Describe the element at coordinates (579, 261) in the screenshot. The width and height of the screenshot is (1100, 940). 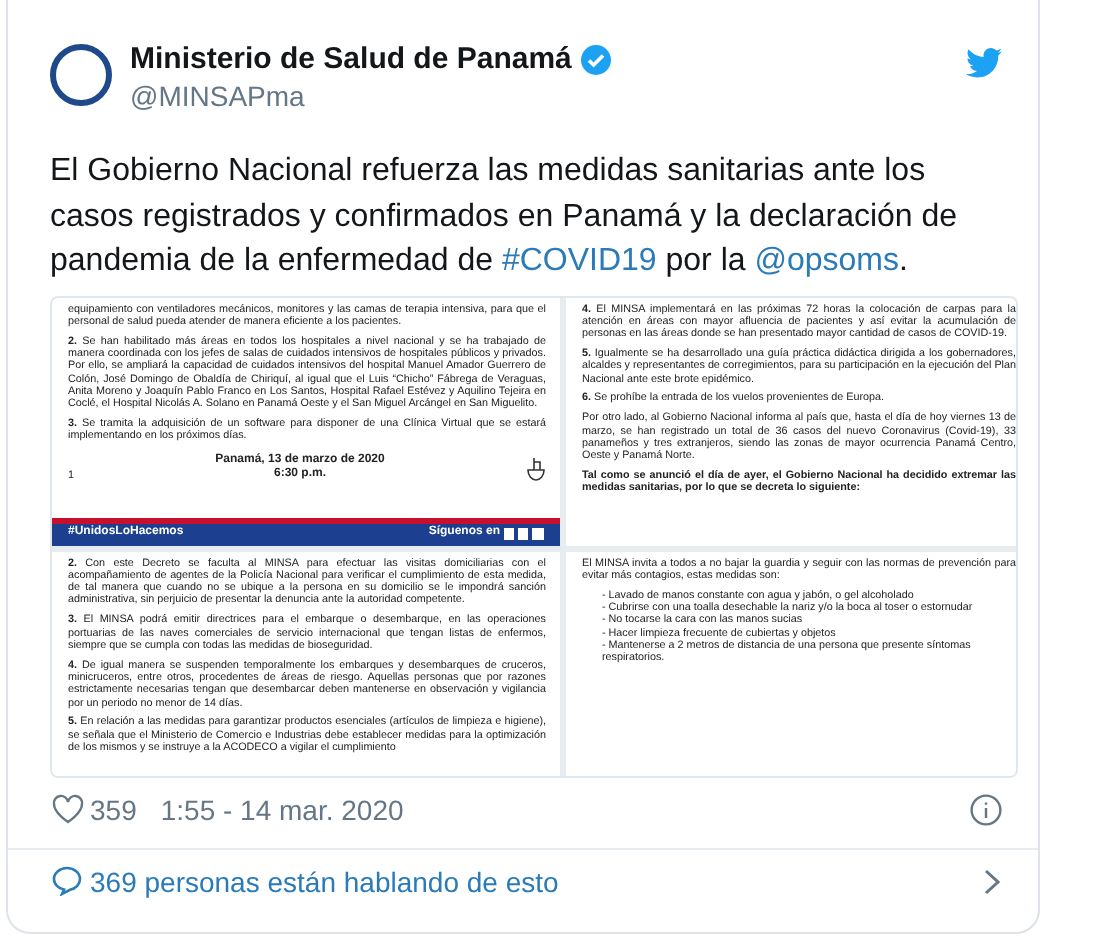
I see `hashtag-link: #COVID19` at that location.